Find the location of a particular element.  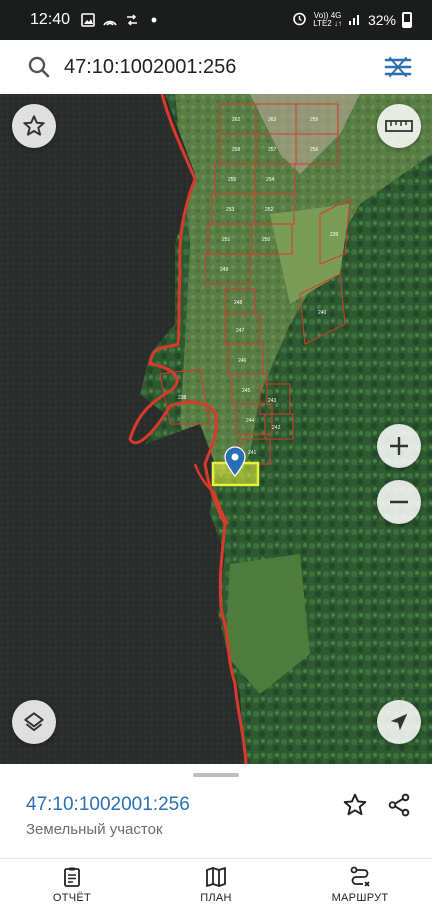

parcel-label: 257 is located at coordinates (272, 150).